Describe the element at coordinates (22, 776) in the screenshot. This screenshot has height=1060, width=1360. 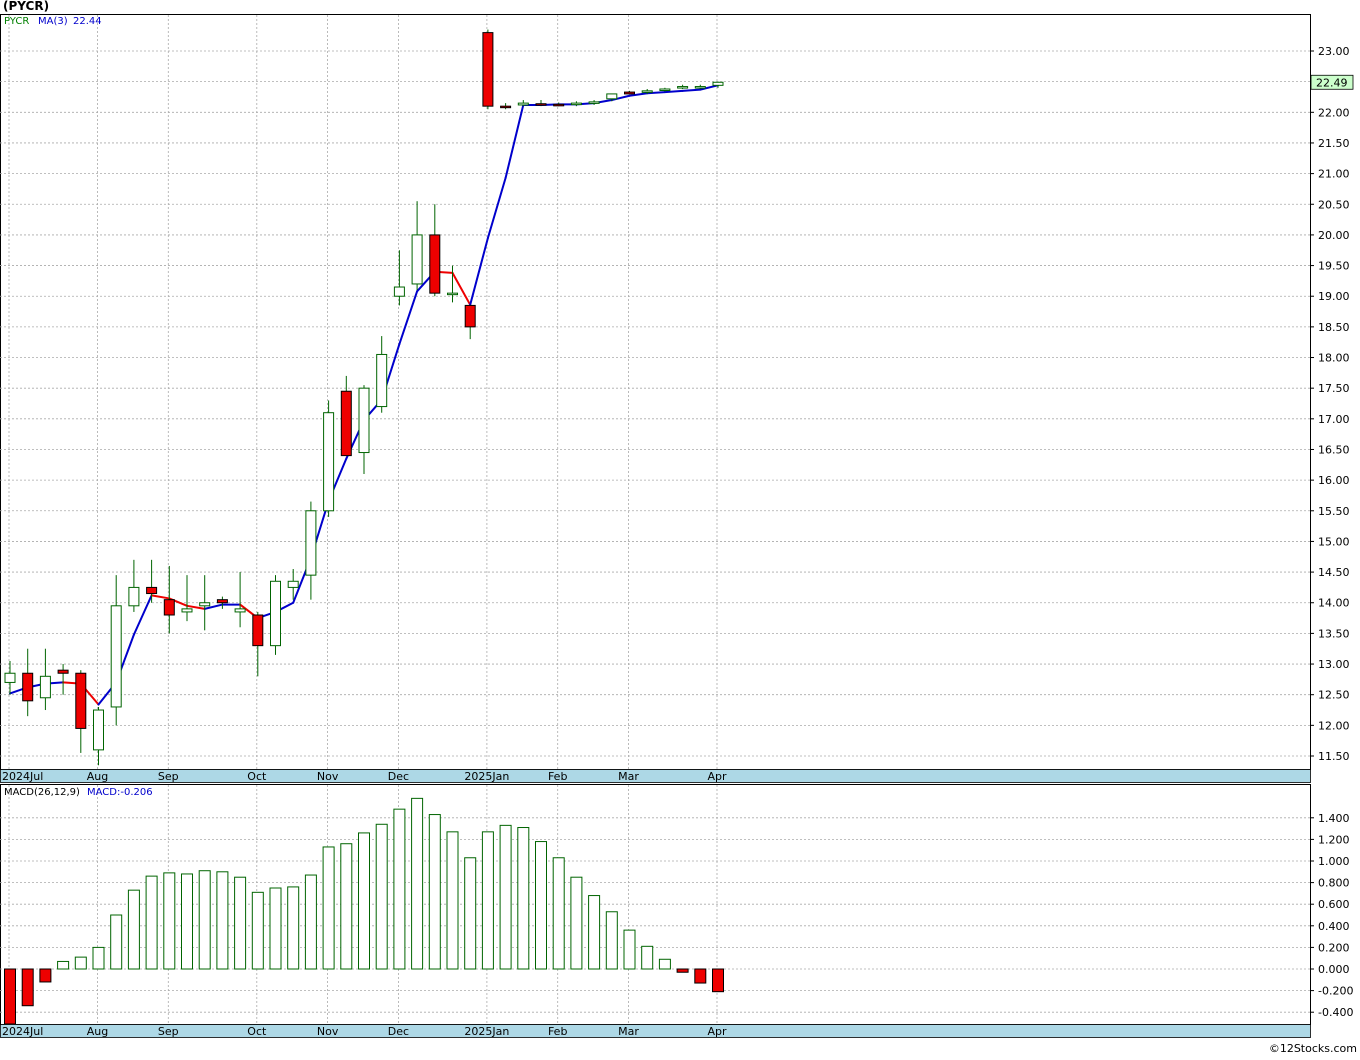
I see `price-x-tick-label: 2024Jul` at that location.